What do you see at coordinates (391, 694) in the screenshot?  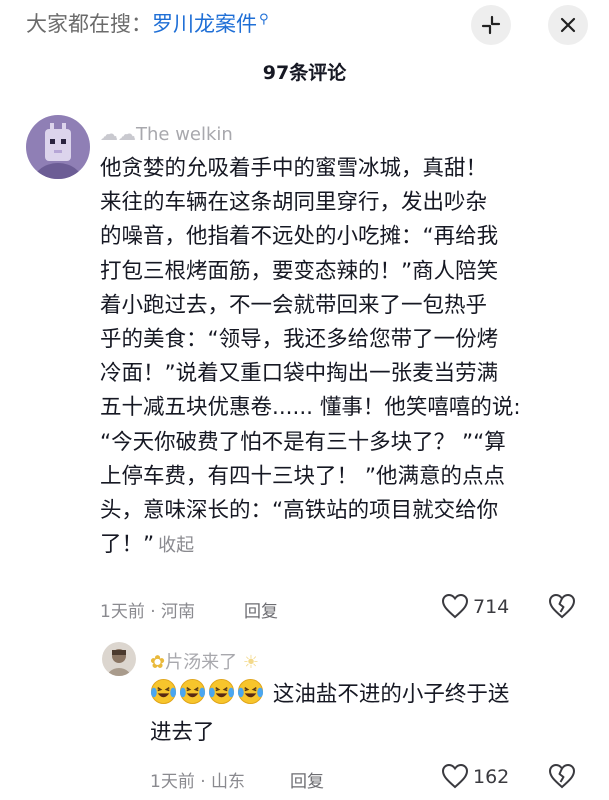 I see `reply-line: 这油盐不进的小子终于送` at bounding box center [391, 694].